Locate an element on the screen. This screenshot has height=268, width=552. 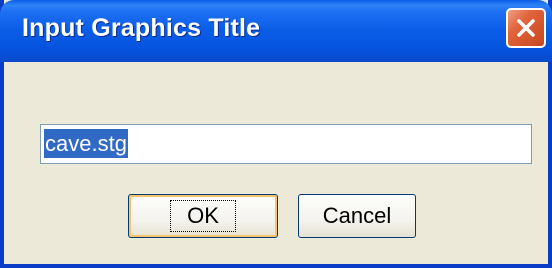
cancel-button: Cancel is located at coordinates (357, 216).